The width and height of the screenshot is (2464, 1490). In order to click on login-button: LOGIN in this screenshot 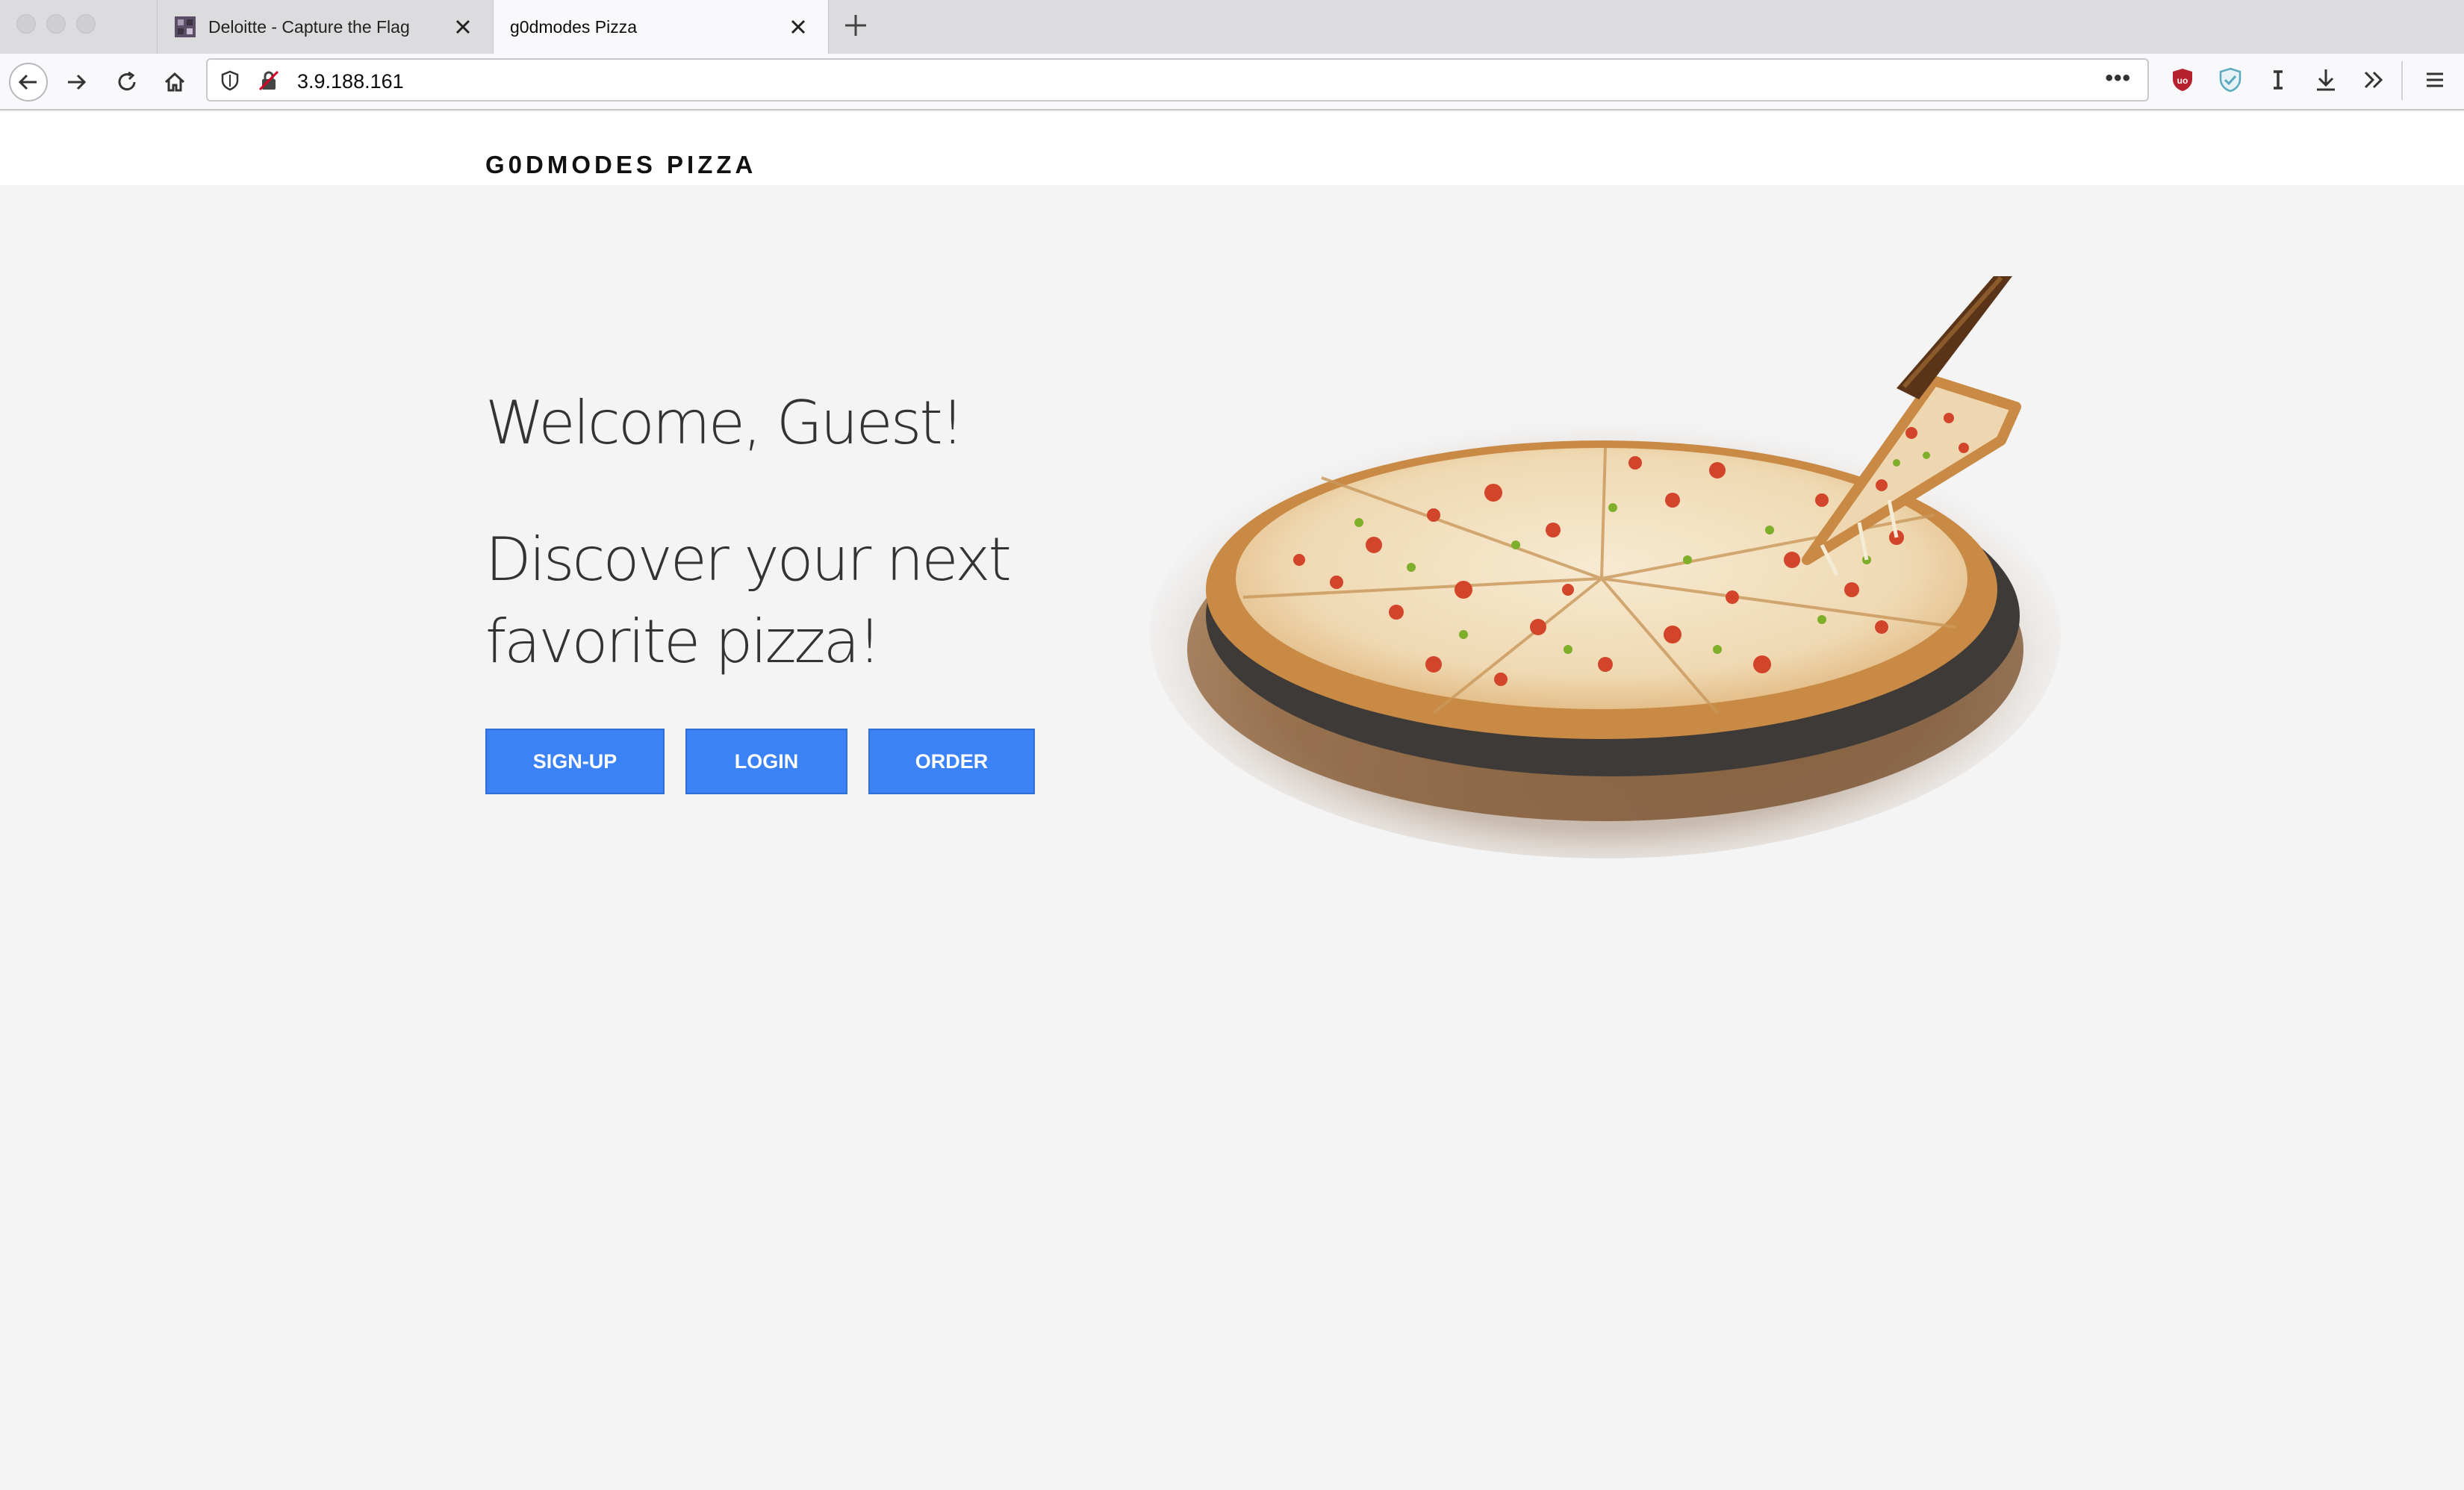, I will do `click(766, 762)`.